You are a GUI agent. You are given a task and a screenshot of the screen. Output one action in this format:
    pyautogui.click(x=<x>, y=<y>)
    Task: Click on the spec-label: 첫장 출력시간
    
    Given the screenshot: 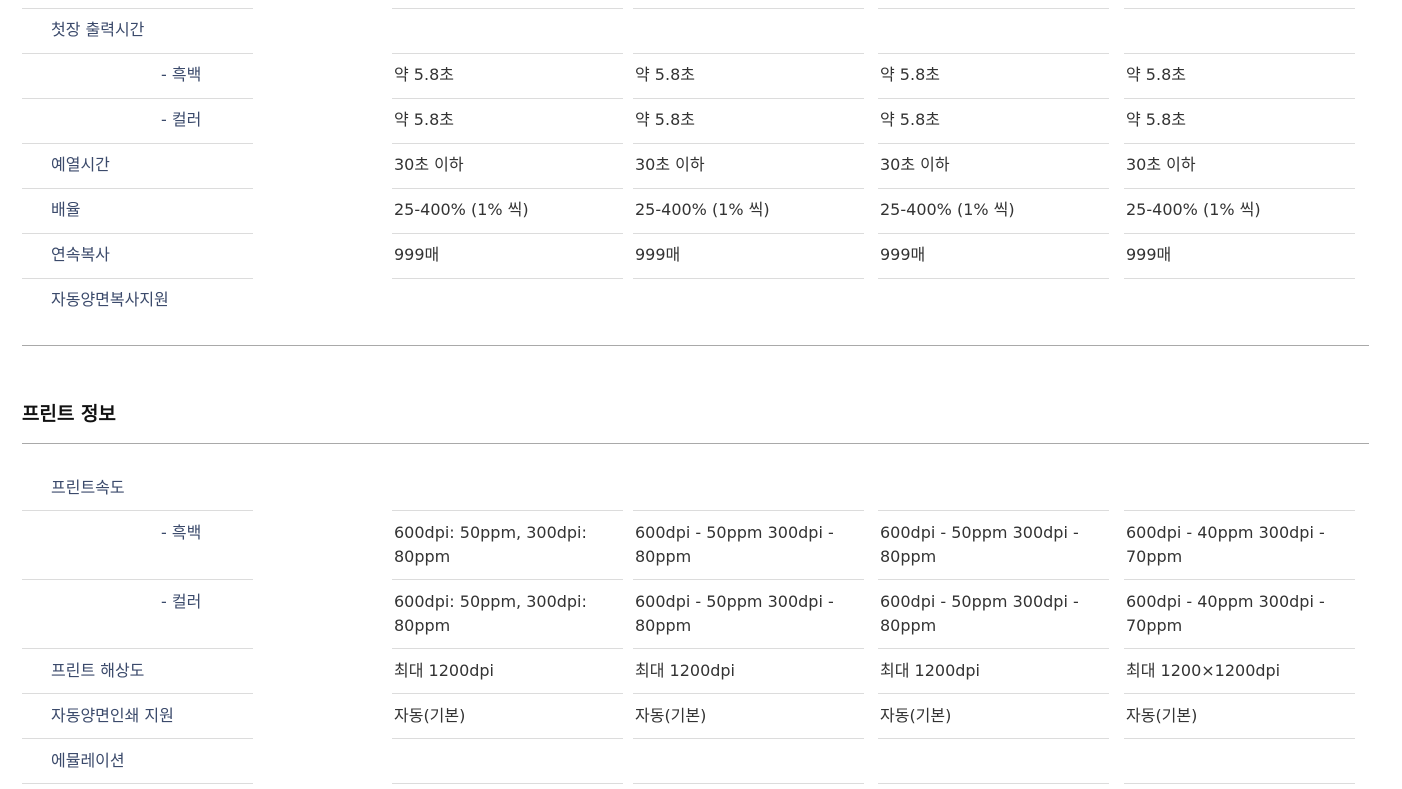 What is the action you would take?
    pyautogui.click(x=137, y=36)
    